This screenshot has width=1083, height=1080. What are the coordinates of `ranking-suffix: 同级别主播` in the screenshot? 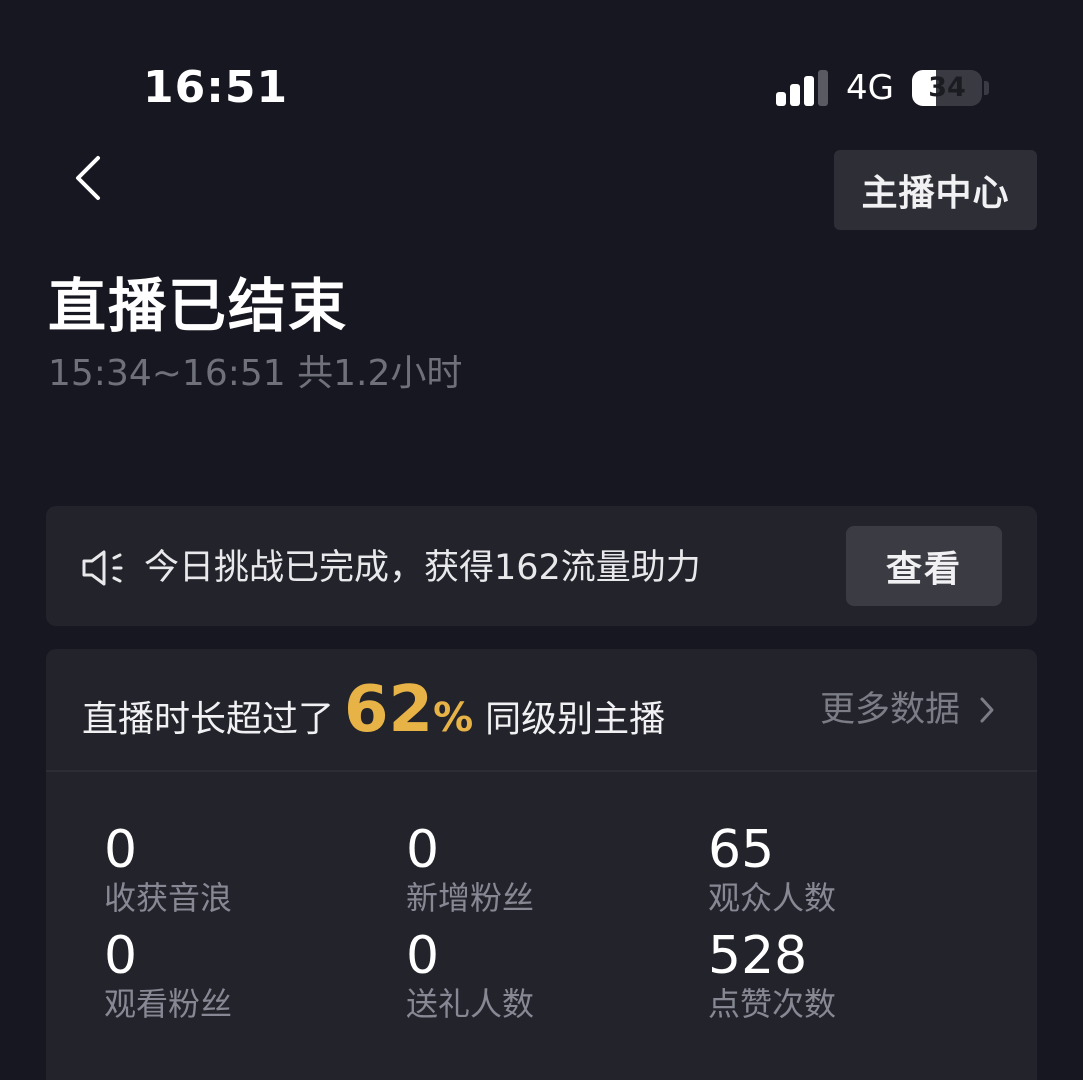 It's located at (575, 719).